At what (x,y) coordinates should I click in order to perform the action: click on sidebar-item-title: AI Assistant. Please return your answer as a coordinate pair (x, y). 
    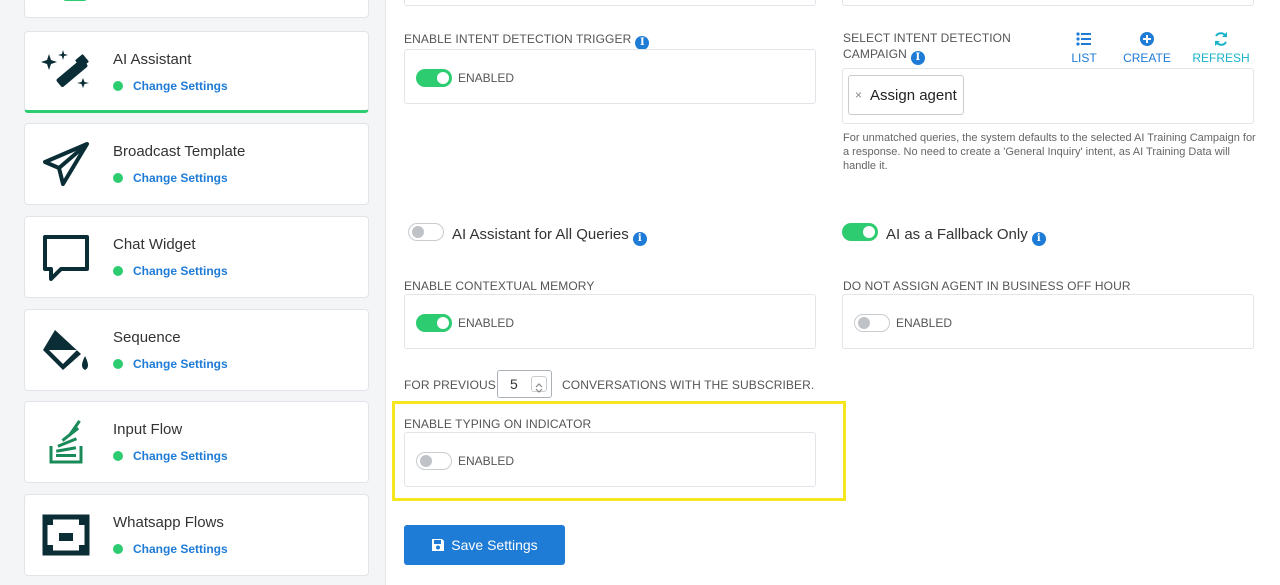
    Looking at the image, I should click on (152, 59).